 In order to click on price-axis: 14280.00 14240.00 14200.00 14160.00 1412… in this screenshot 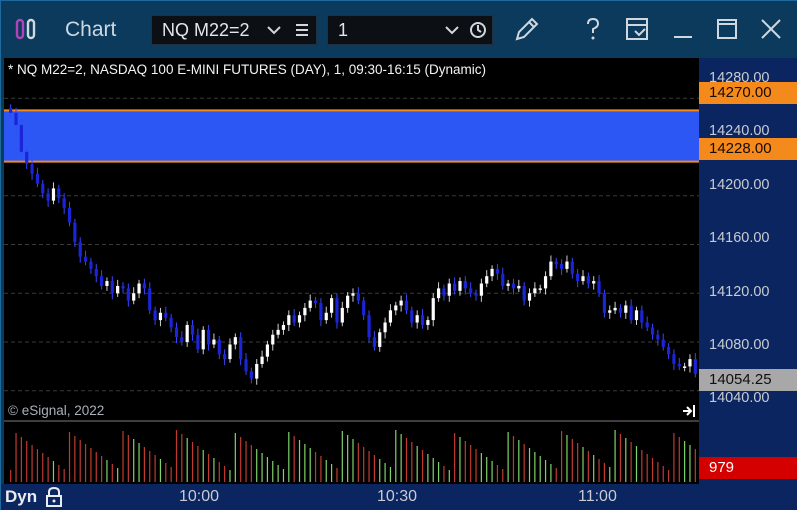, I will do `click(748, 271)`.